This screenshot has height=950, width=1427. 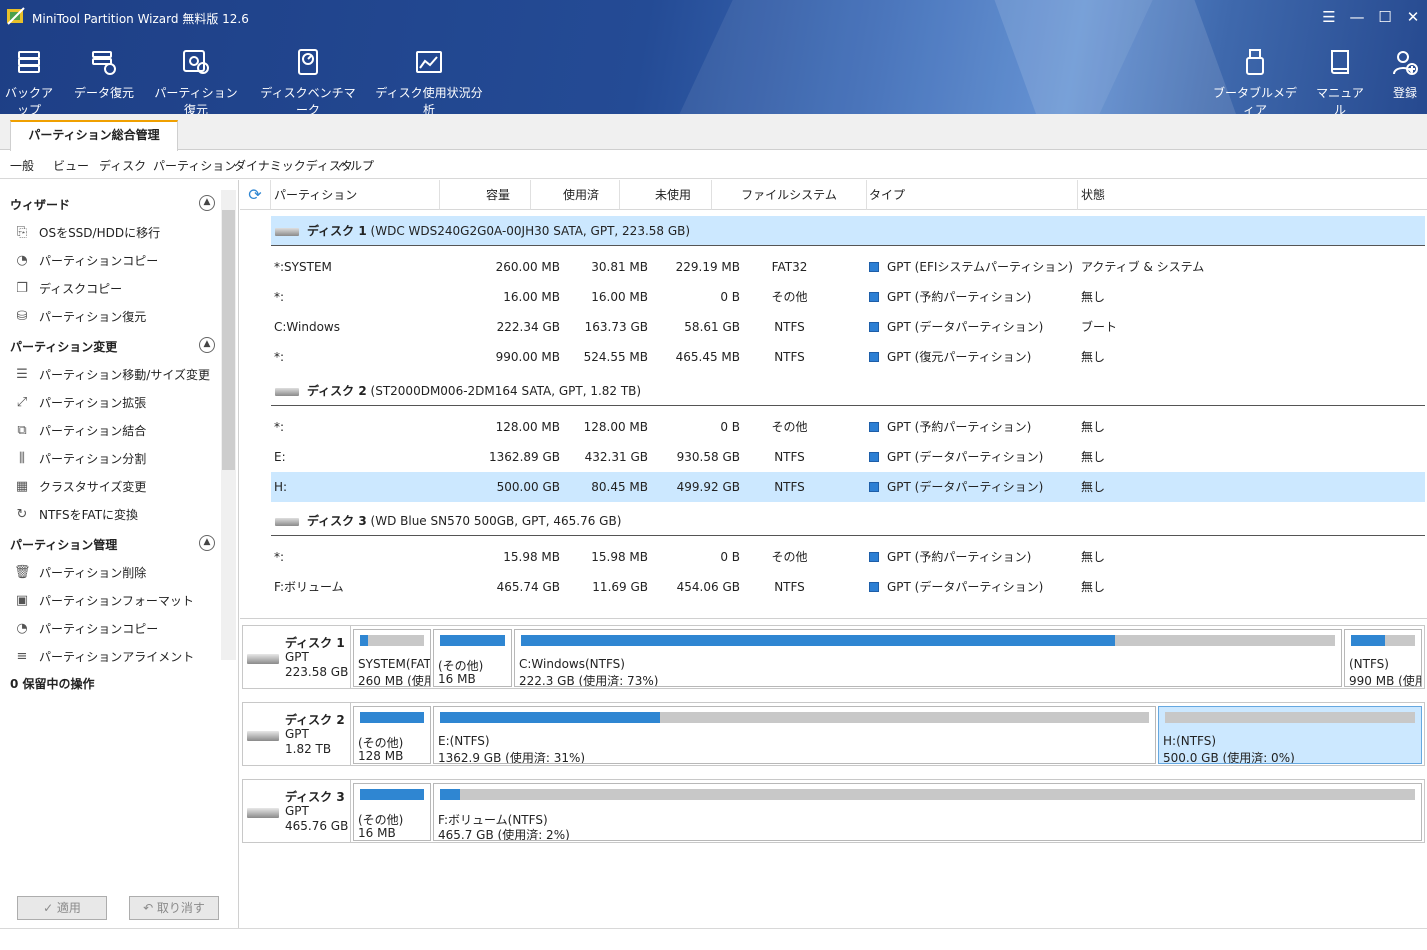 I want to click on change-split: ⫼ パーティション分割, so click(x=80, y=458).